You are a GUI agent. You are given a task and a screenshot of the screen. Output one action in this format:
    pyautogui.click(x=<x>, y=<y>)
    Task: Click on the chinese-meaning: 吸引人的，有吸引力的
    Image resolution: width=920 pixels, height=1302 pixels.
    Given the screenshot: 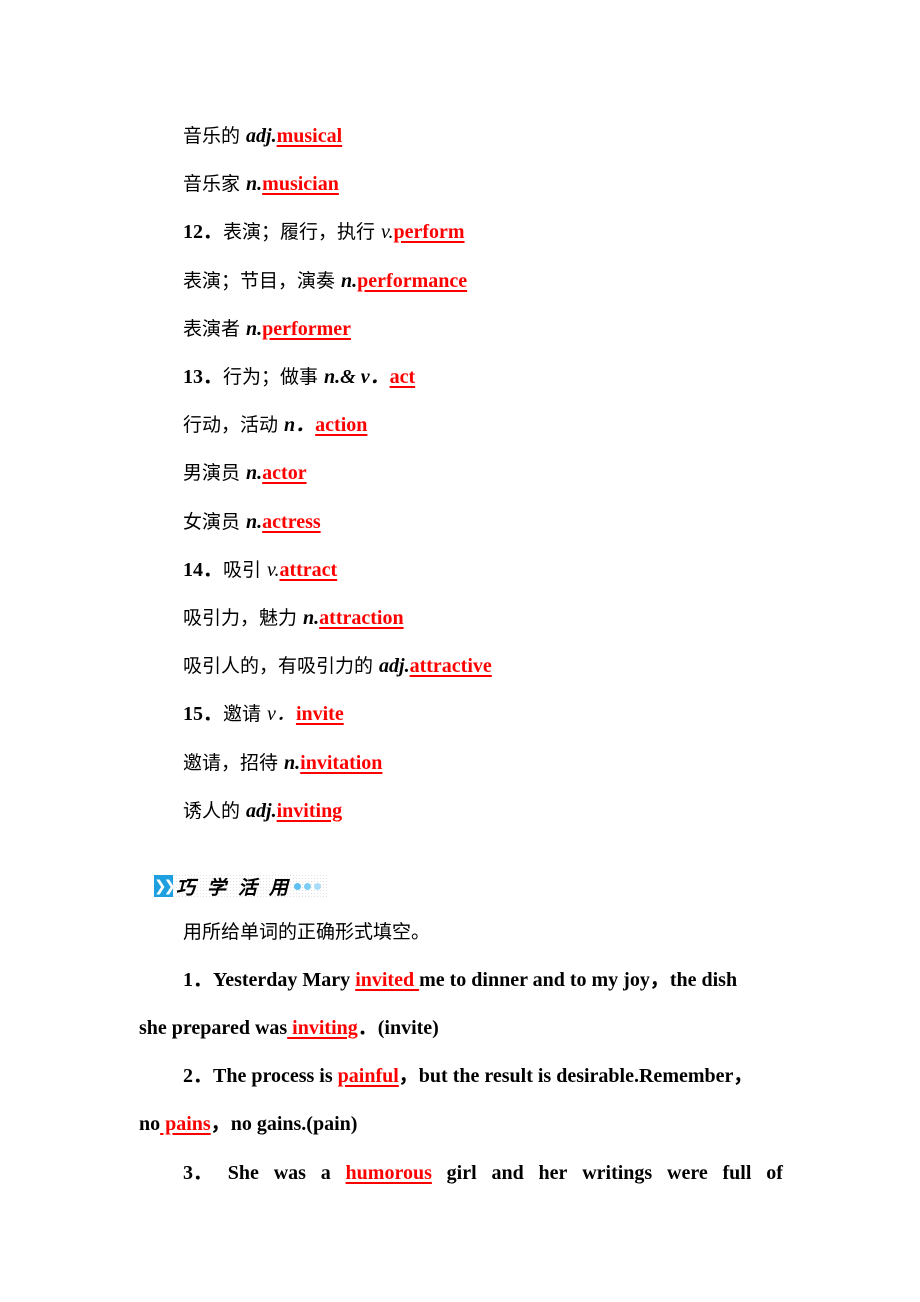 What is the action you would take?
    pyautogui.click(x=281, y=666)
    